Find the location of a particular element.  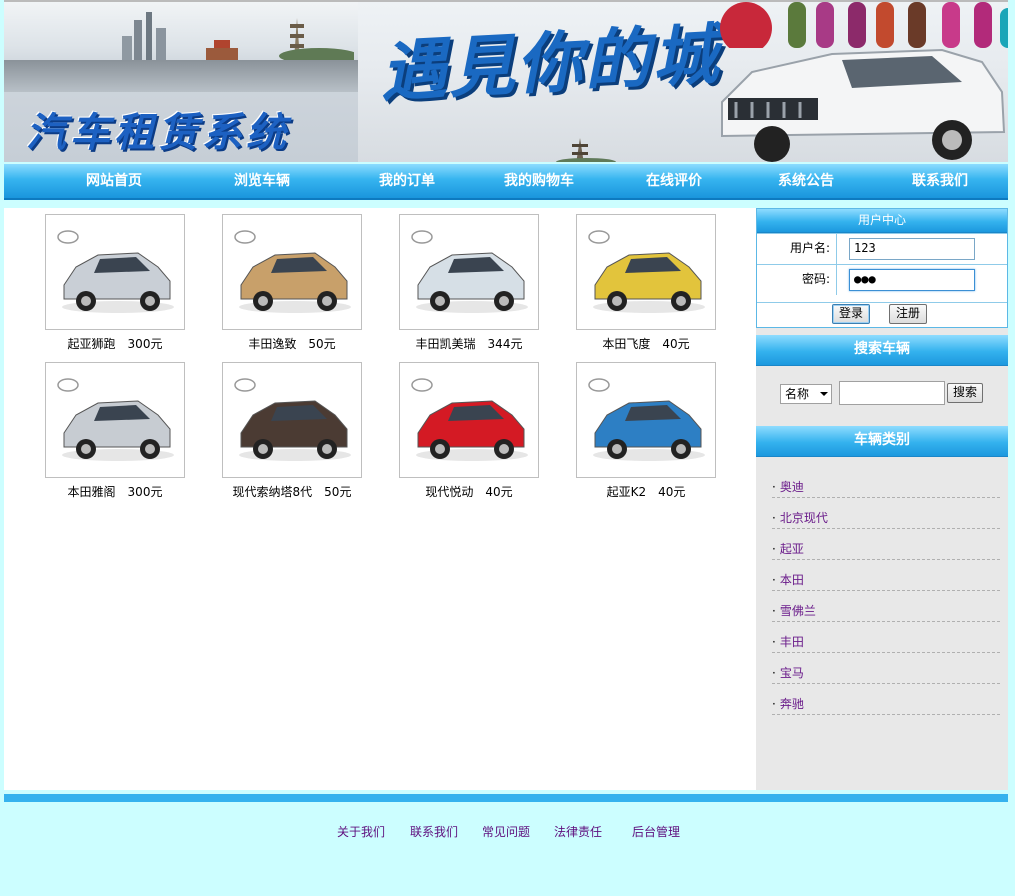

search-button: 搜索 is located at coordinates (965, 393).